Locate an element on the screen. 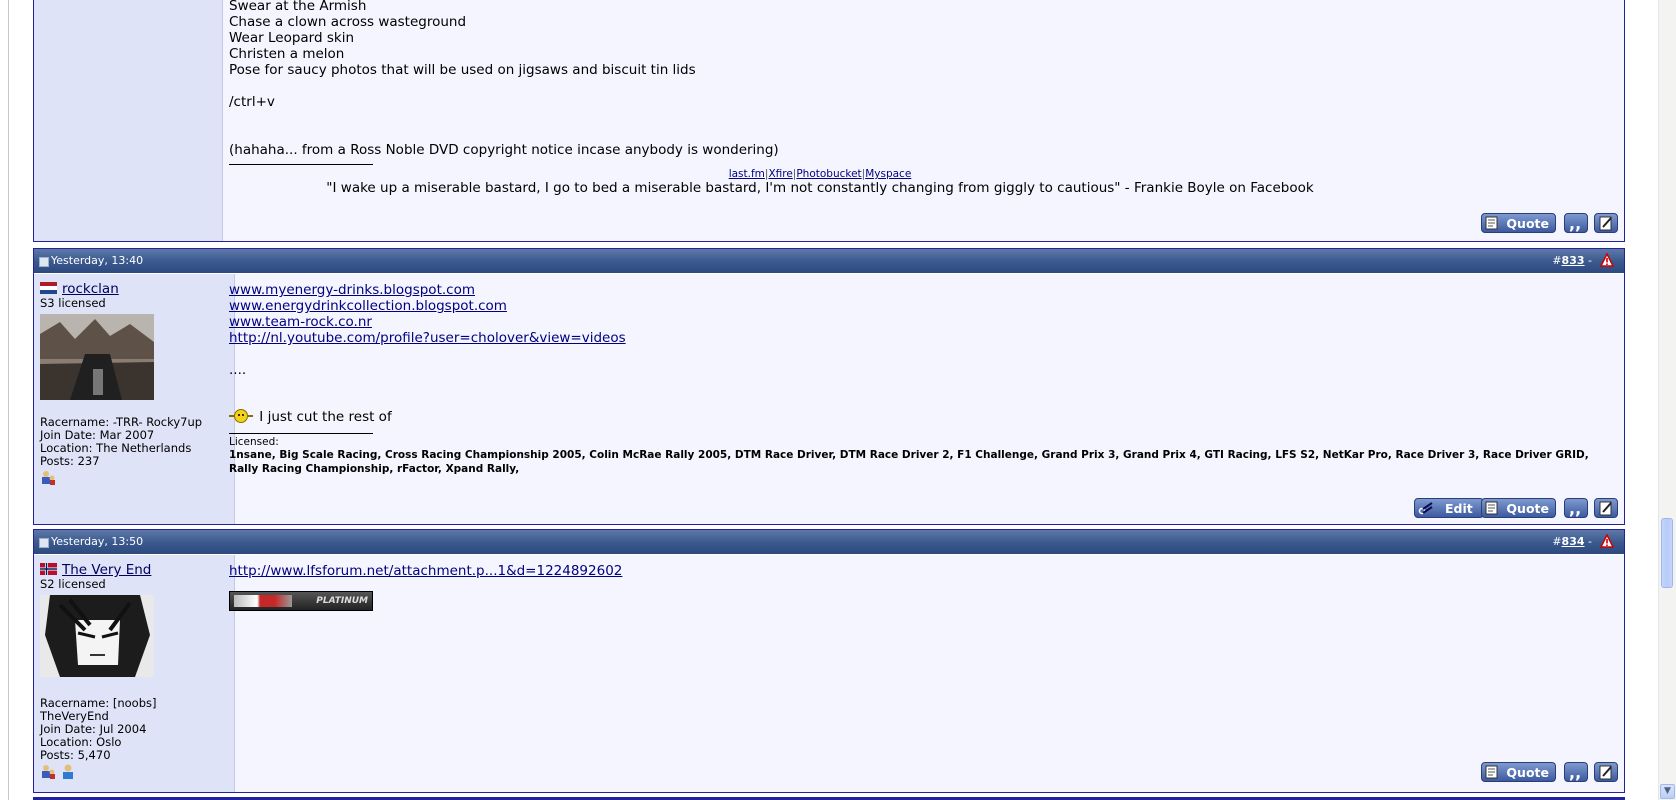  post-link: www.energydrinkcollection.blogspot.com is located at coordinates (368, 306).